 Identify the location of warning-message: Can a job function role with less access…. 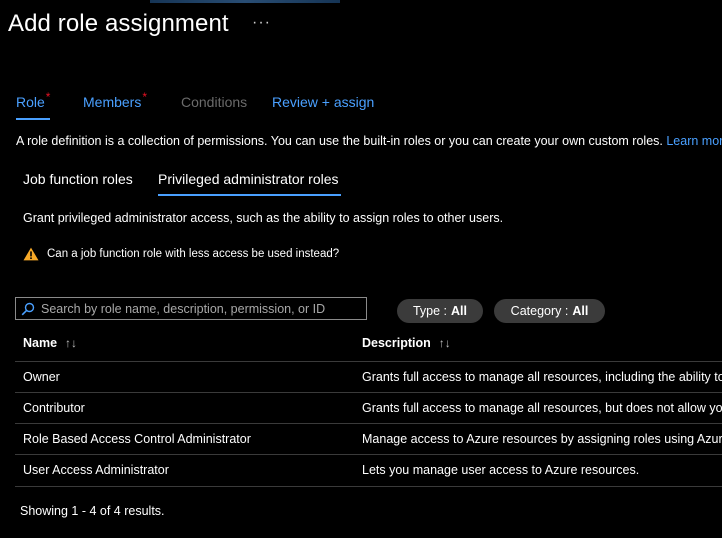
(181, 254).